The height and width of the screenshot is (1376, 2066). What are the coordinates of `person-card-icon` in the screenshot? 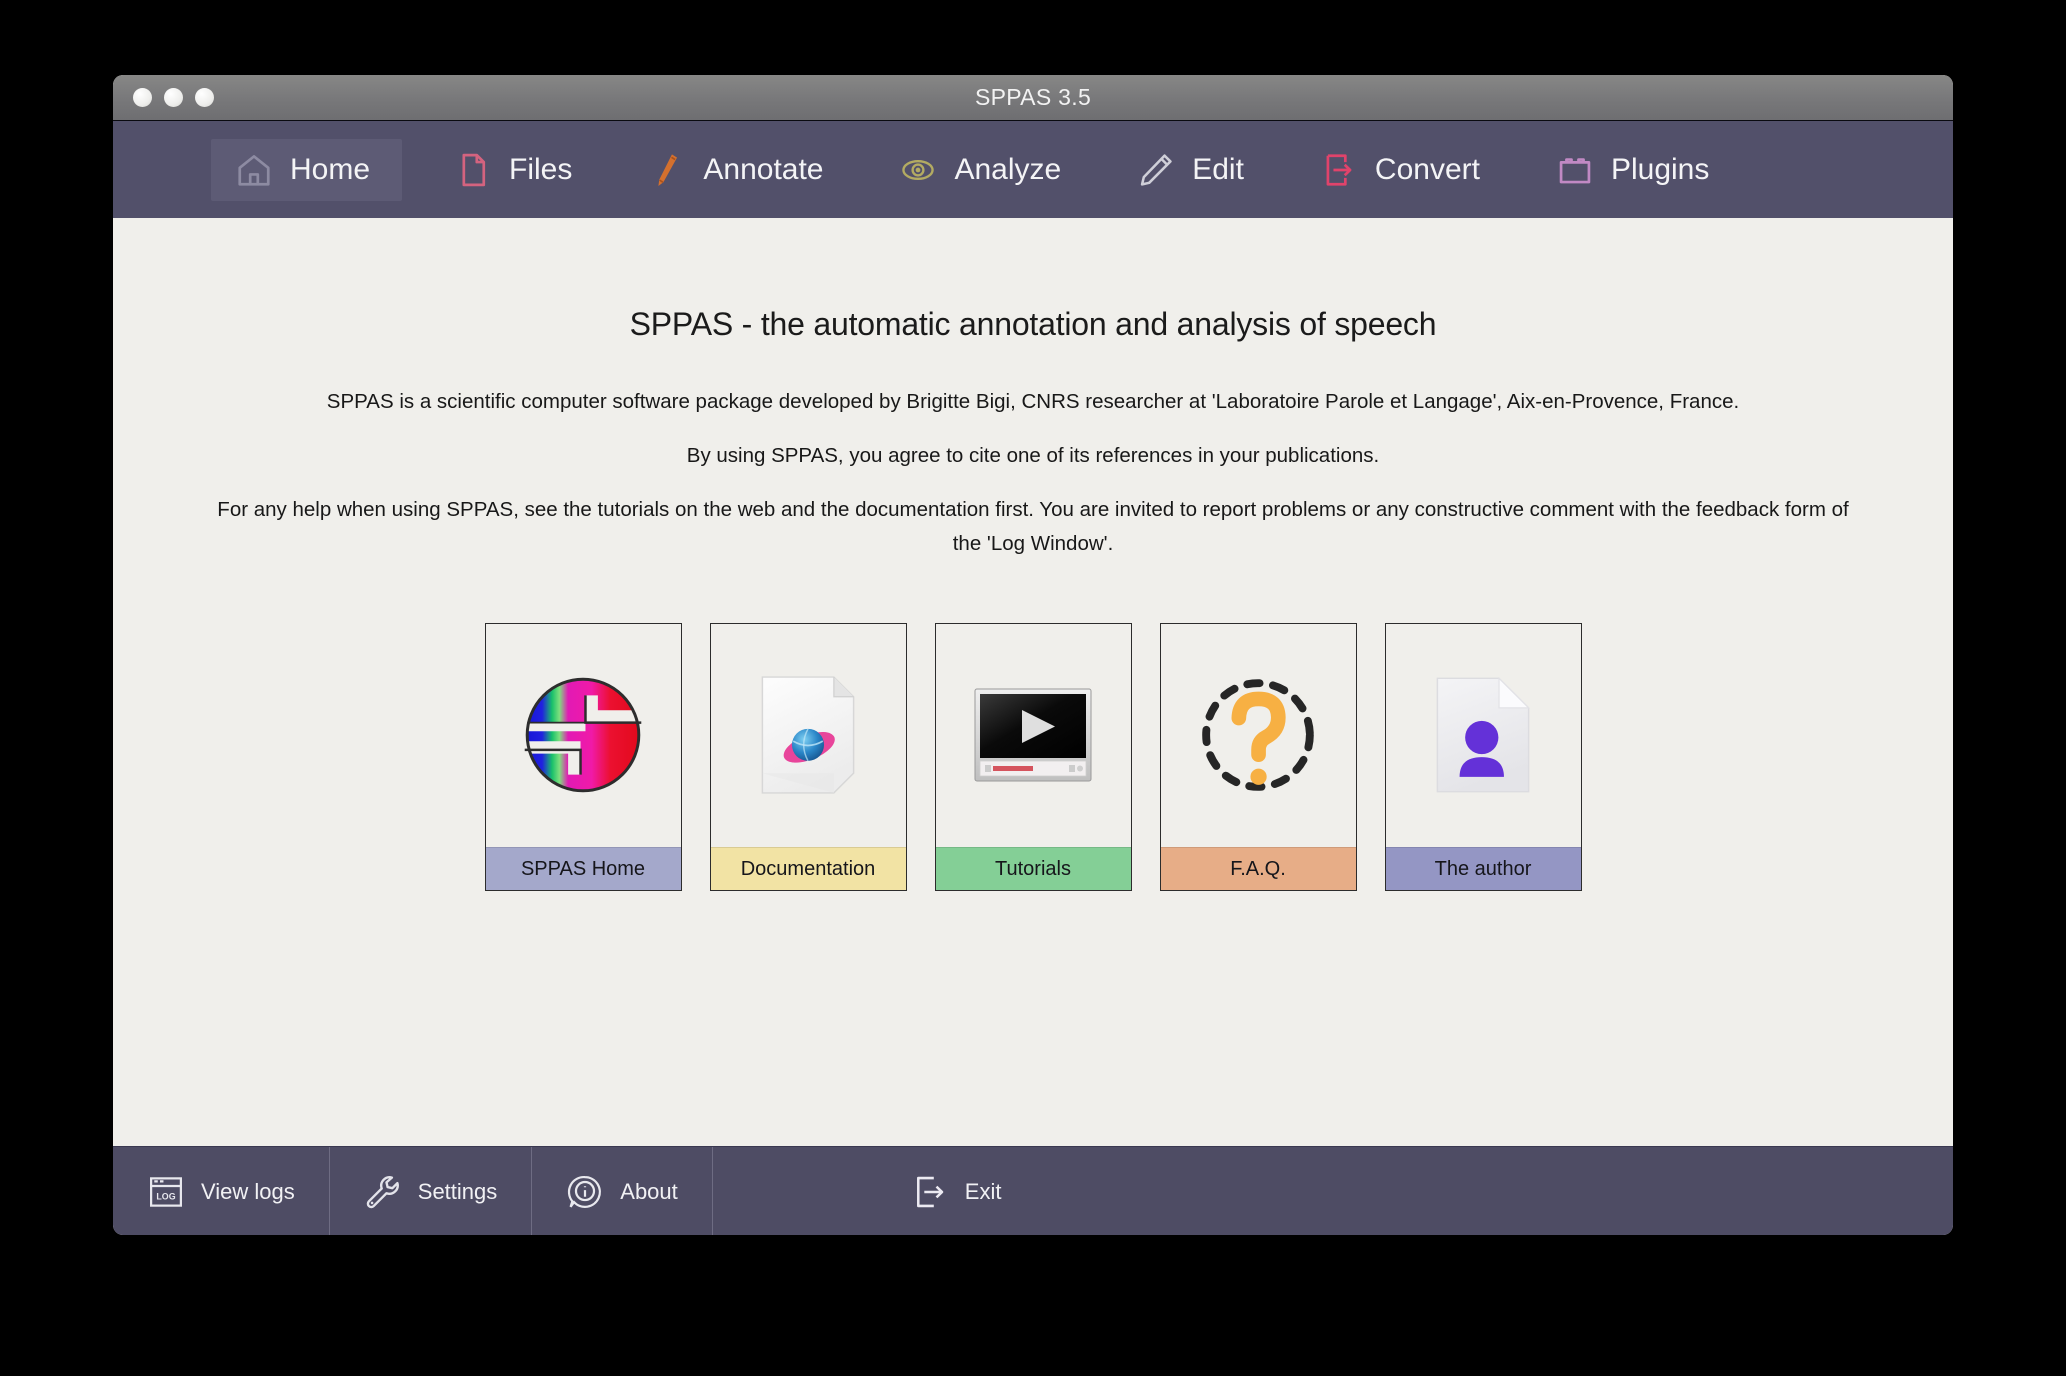 It's located at (1483, 735).